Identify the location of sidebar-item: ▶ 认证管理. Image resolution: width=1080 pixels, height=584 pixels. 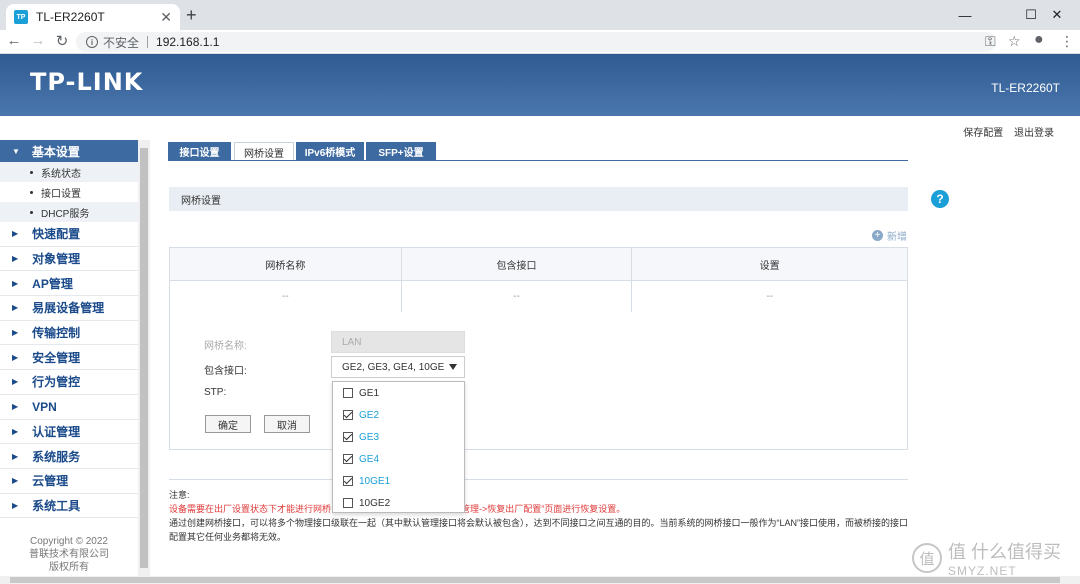
(69, 432).